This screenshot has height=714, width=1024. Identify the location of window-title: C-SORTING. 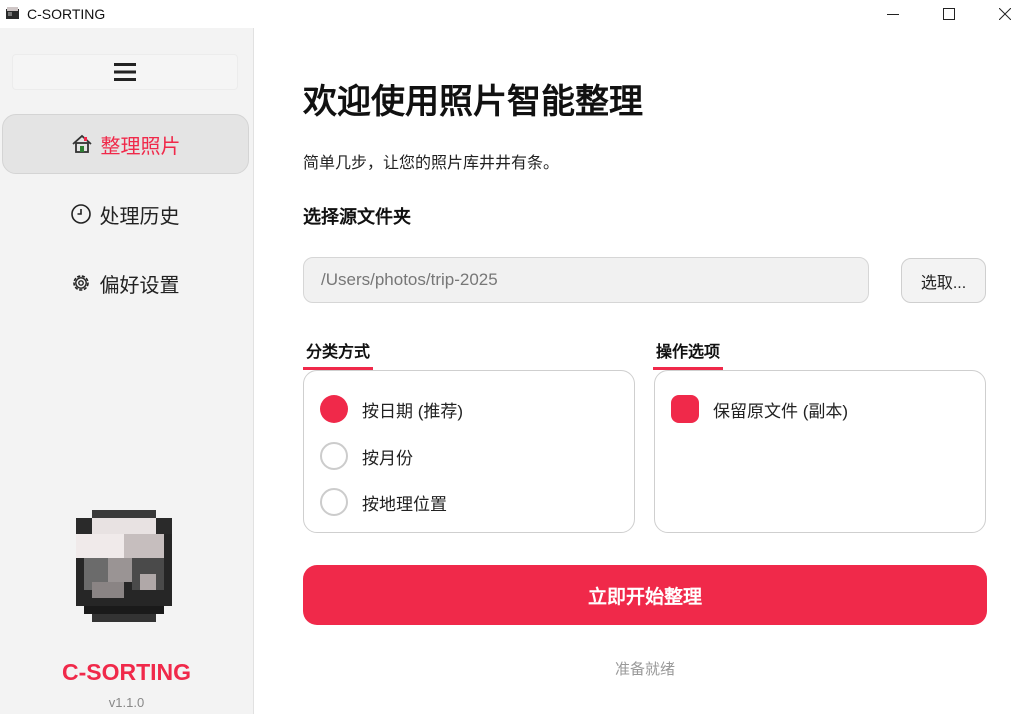
(66, 14).